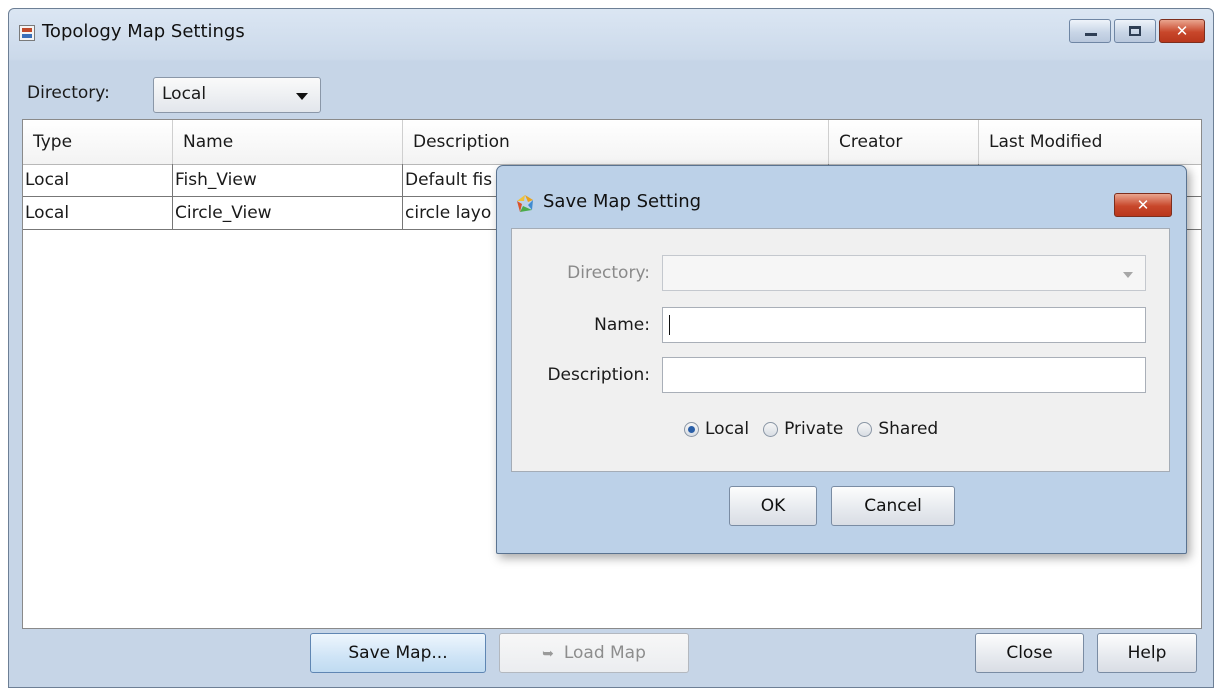 This screenshot has height=689, width=1222. I want to click on dialog-buttons: OK Cancel, so click(840, 506).